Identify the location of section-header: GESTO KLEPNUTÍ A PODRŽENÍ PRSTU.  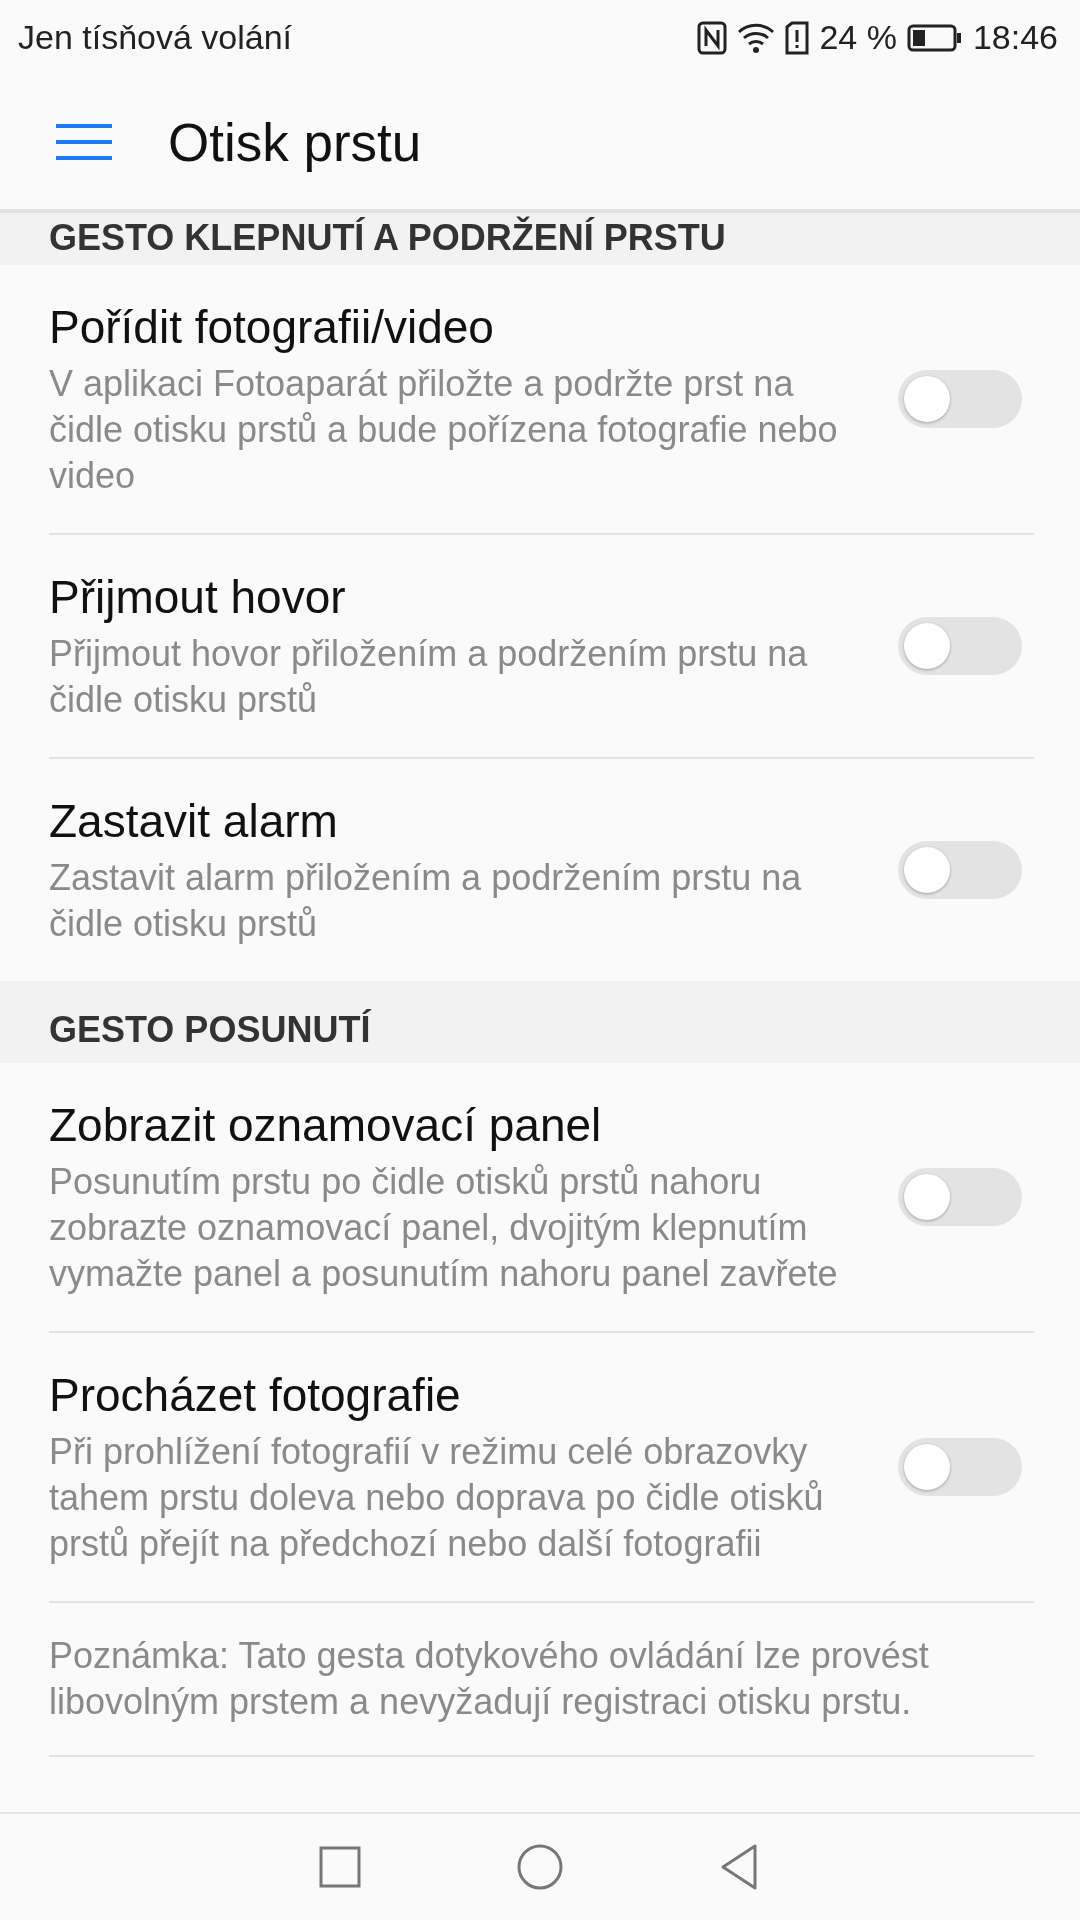
(540, 239).